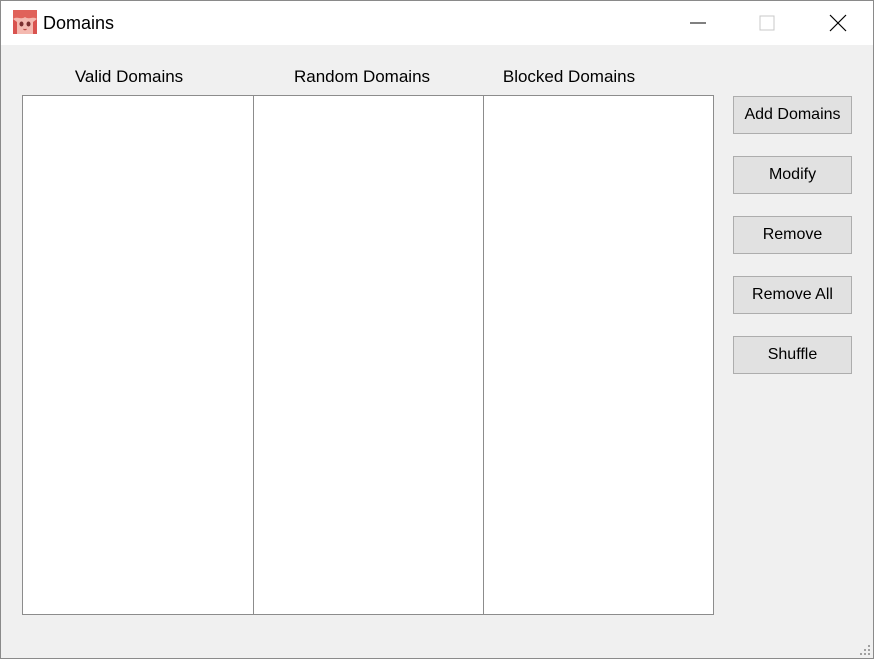  I want to click on remove-button: Remove, so click(792, 235).